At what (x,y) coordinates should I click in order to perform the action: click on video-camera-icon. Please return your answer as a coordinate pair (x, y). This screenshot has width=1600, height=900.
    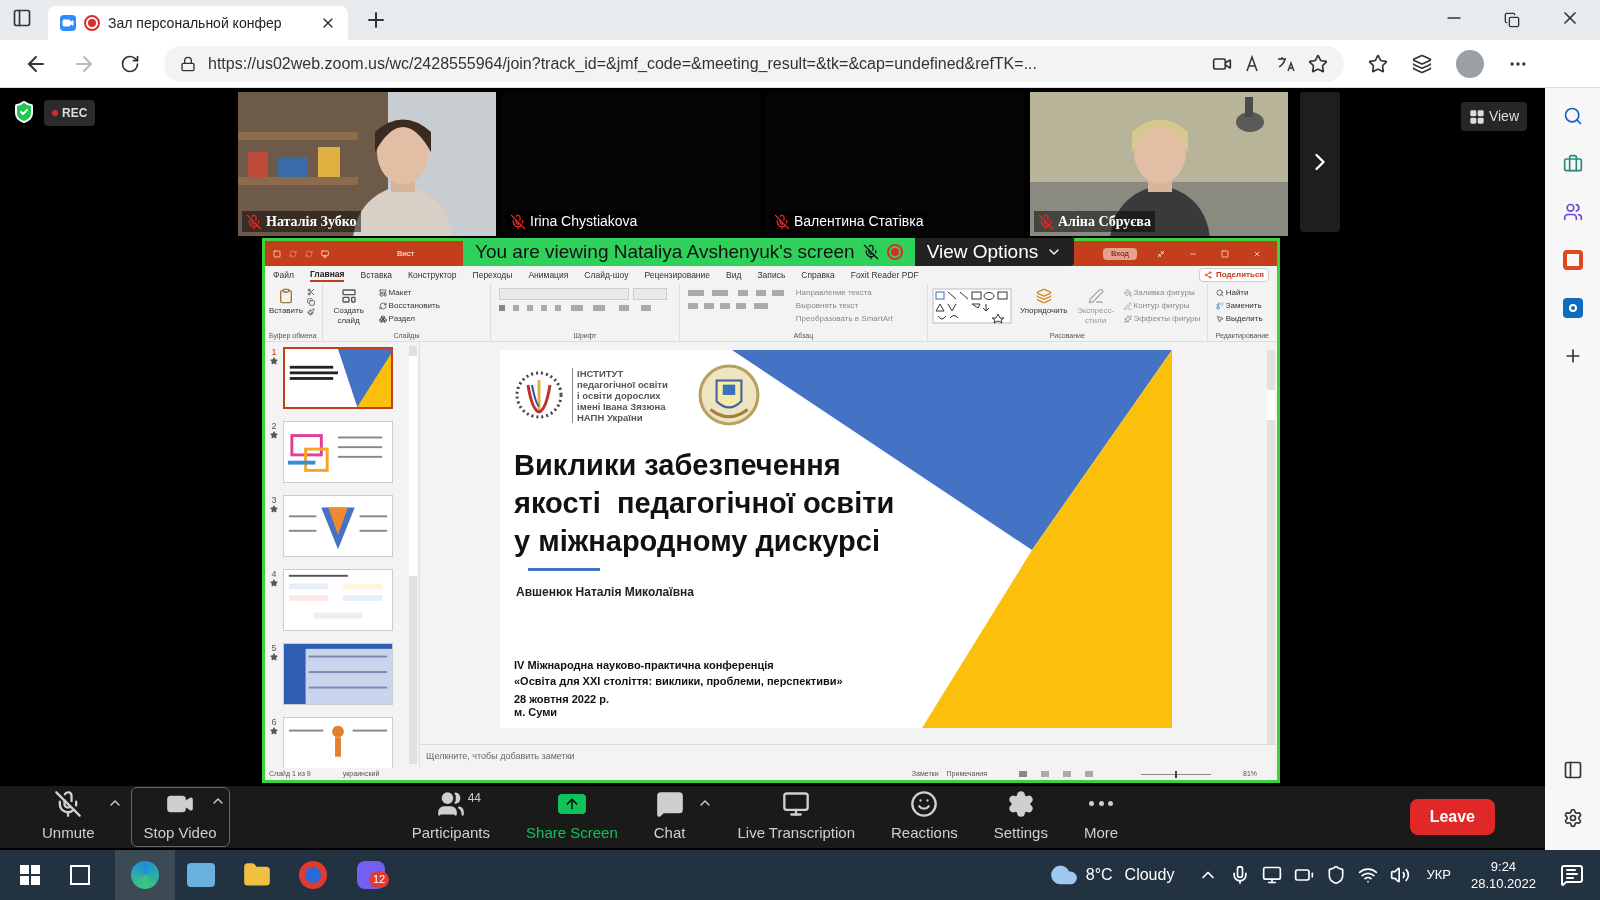
    Looking at the image, I should click on (68, 23).